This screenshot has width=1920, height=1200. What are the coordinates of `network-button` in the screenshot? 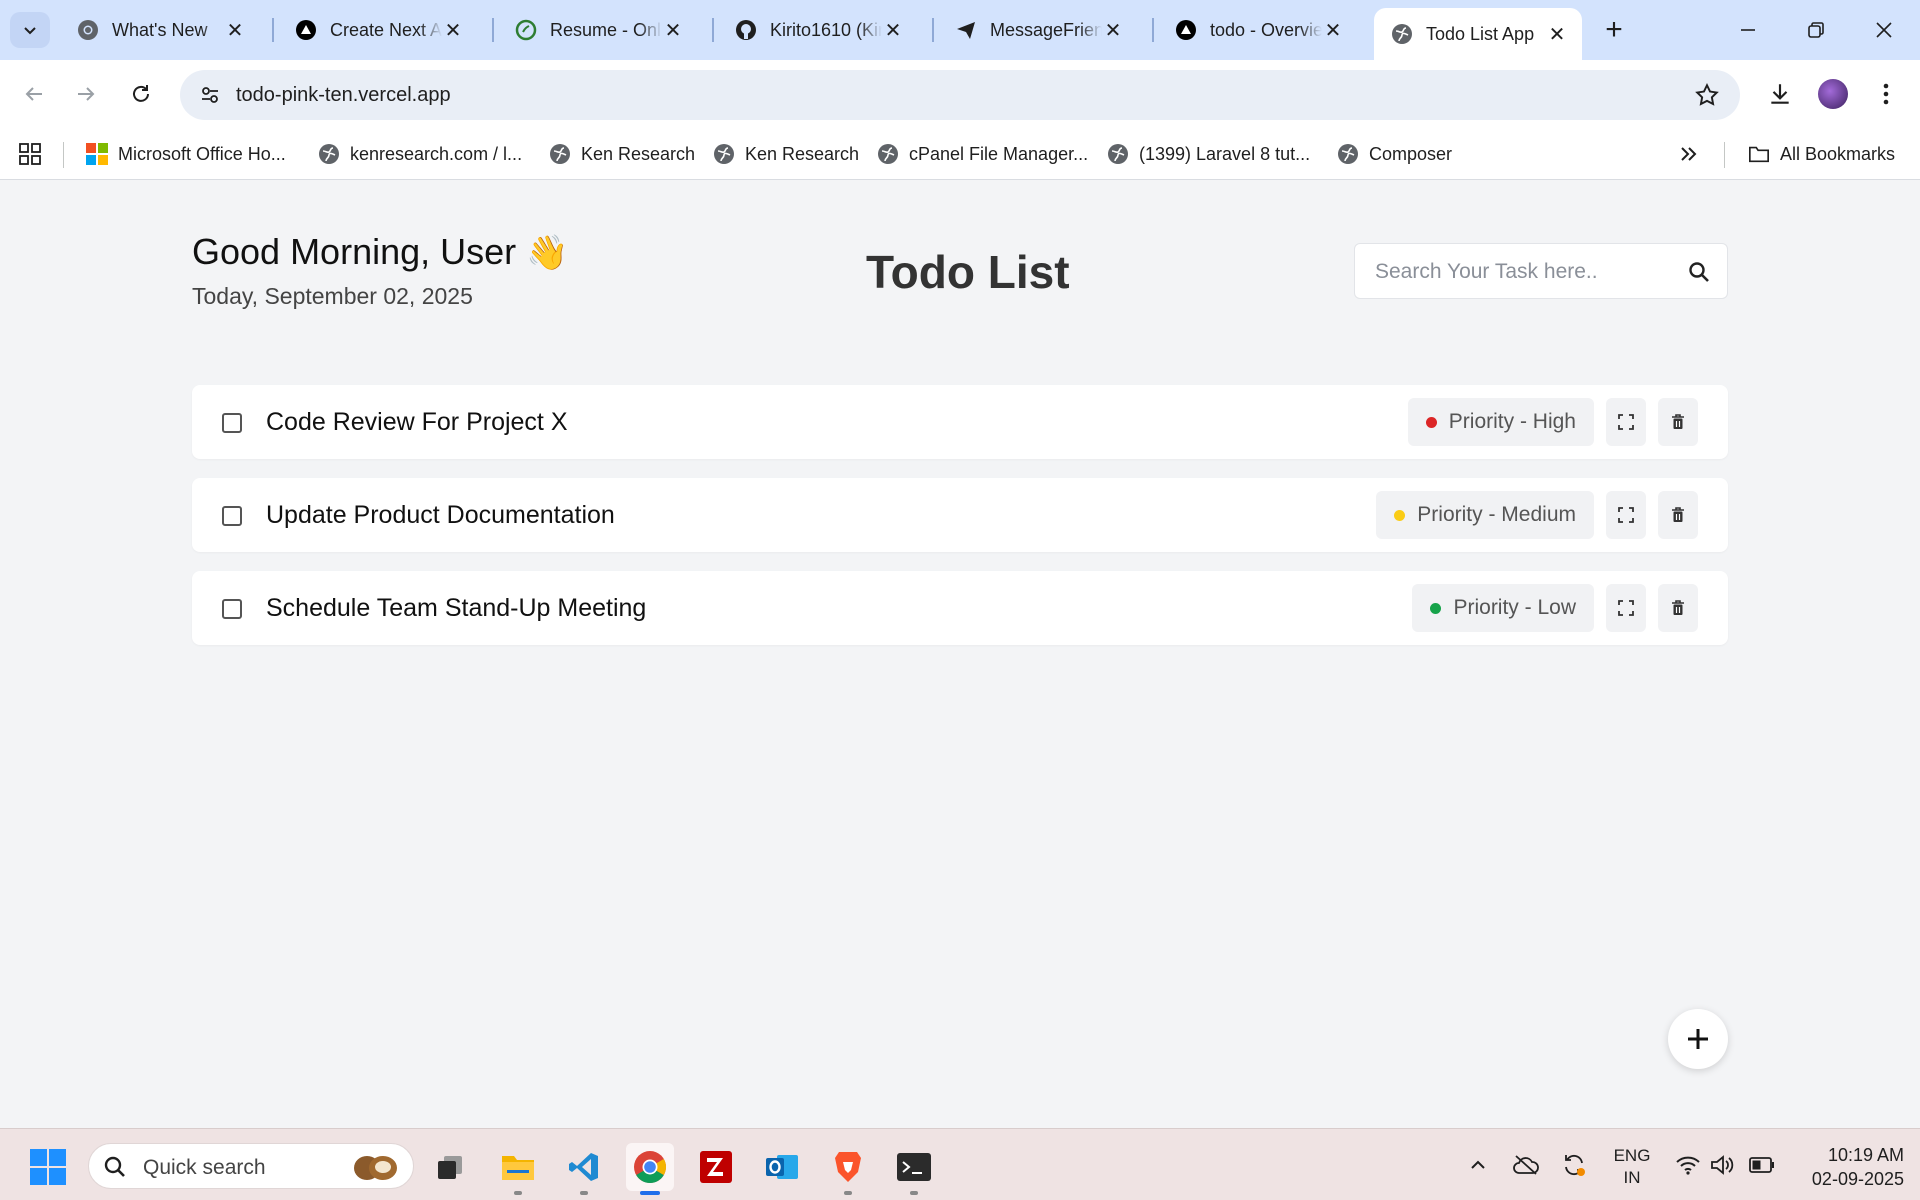 It's located at (1688, 1165).